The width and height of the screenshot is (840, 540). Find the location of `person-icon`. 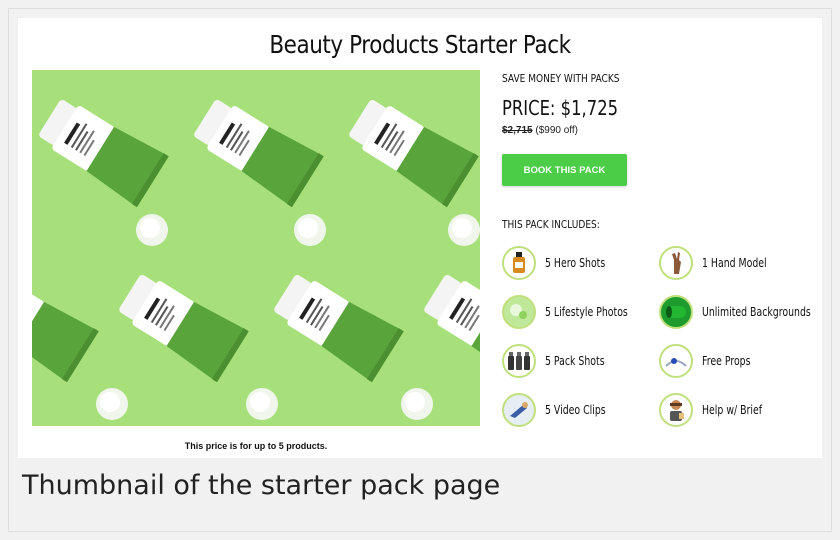

person-icon is located at coordinates (676, 410).